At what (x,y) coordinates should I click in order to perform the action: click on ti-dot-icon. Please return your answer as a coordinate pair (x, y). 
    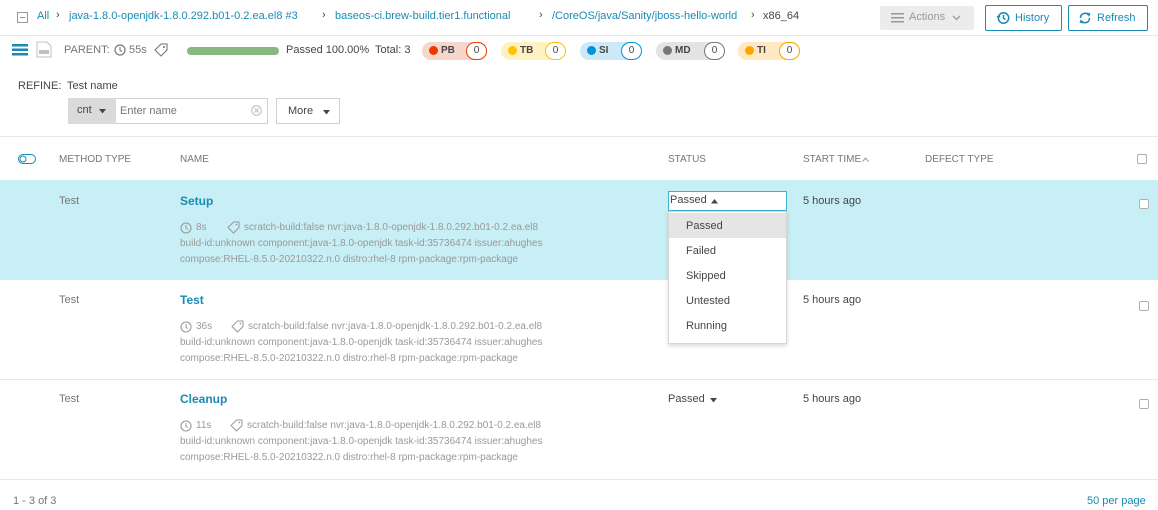
    Looking at the image, I should click on (749, 50).